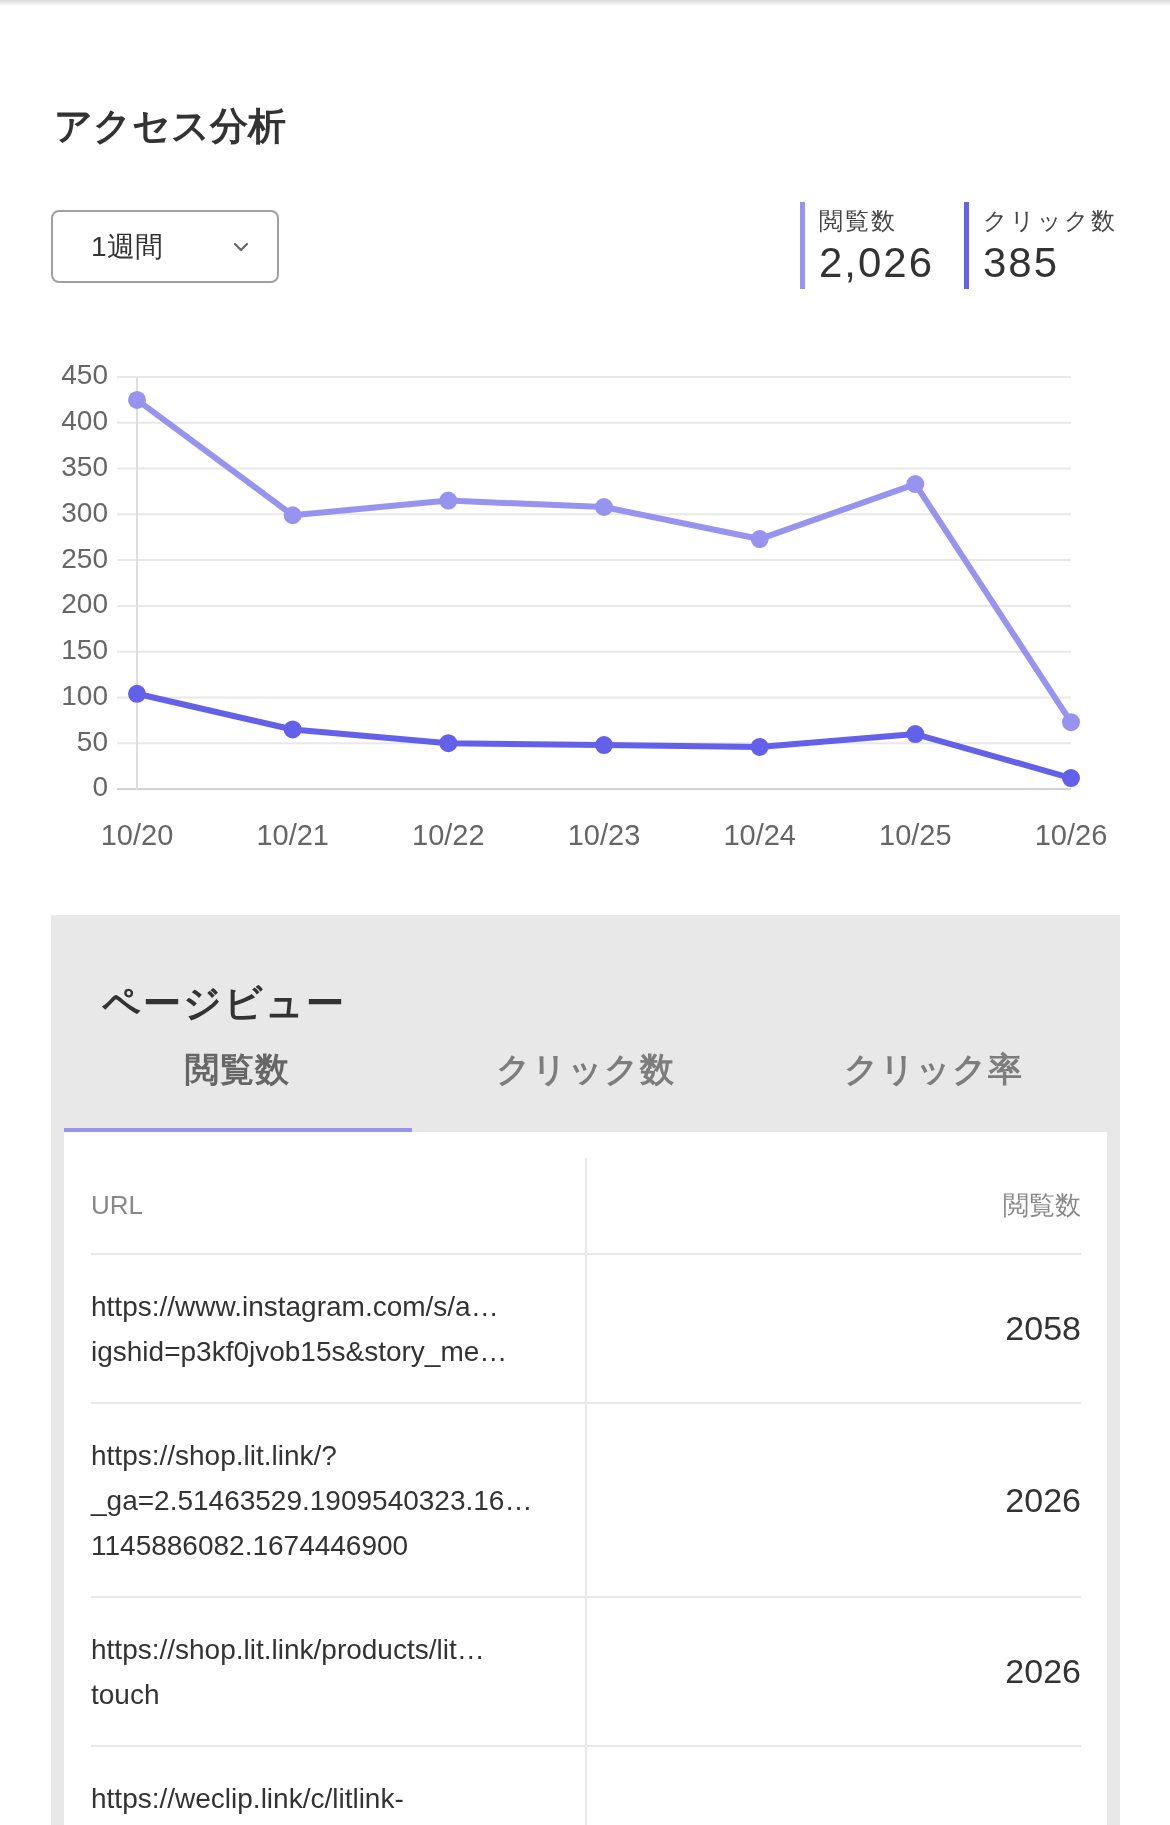  Describe the element at coordinates (585, 1081) in the screenshot. I see `tab: クリック数` at that location.